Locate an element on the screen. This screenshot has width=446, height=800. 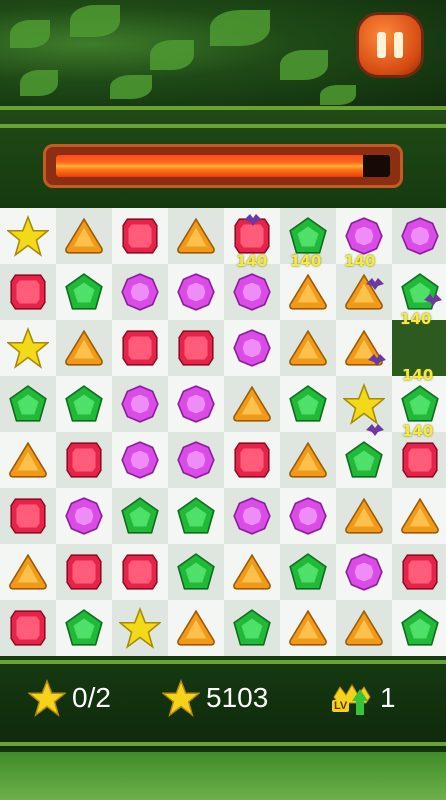
star-icon is located at coordinates (47, 698).